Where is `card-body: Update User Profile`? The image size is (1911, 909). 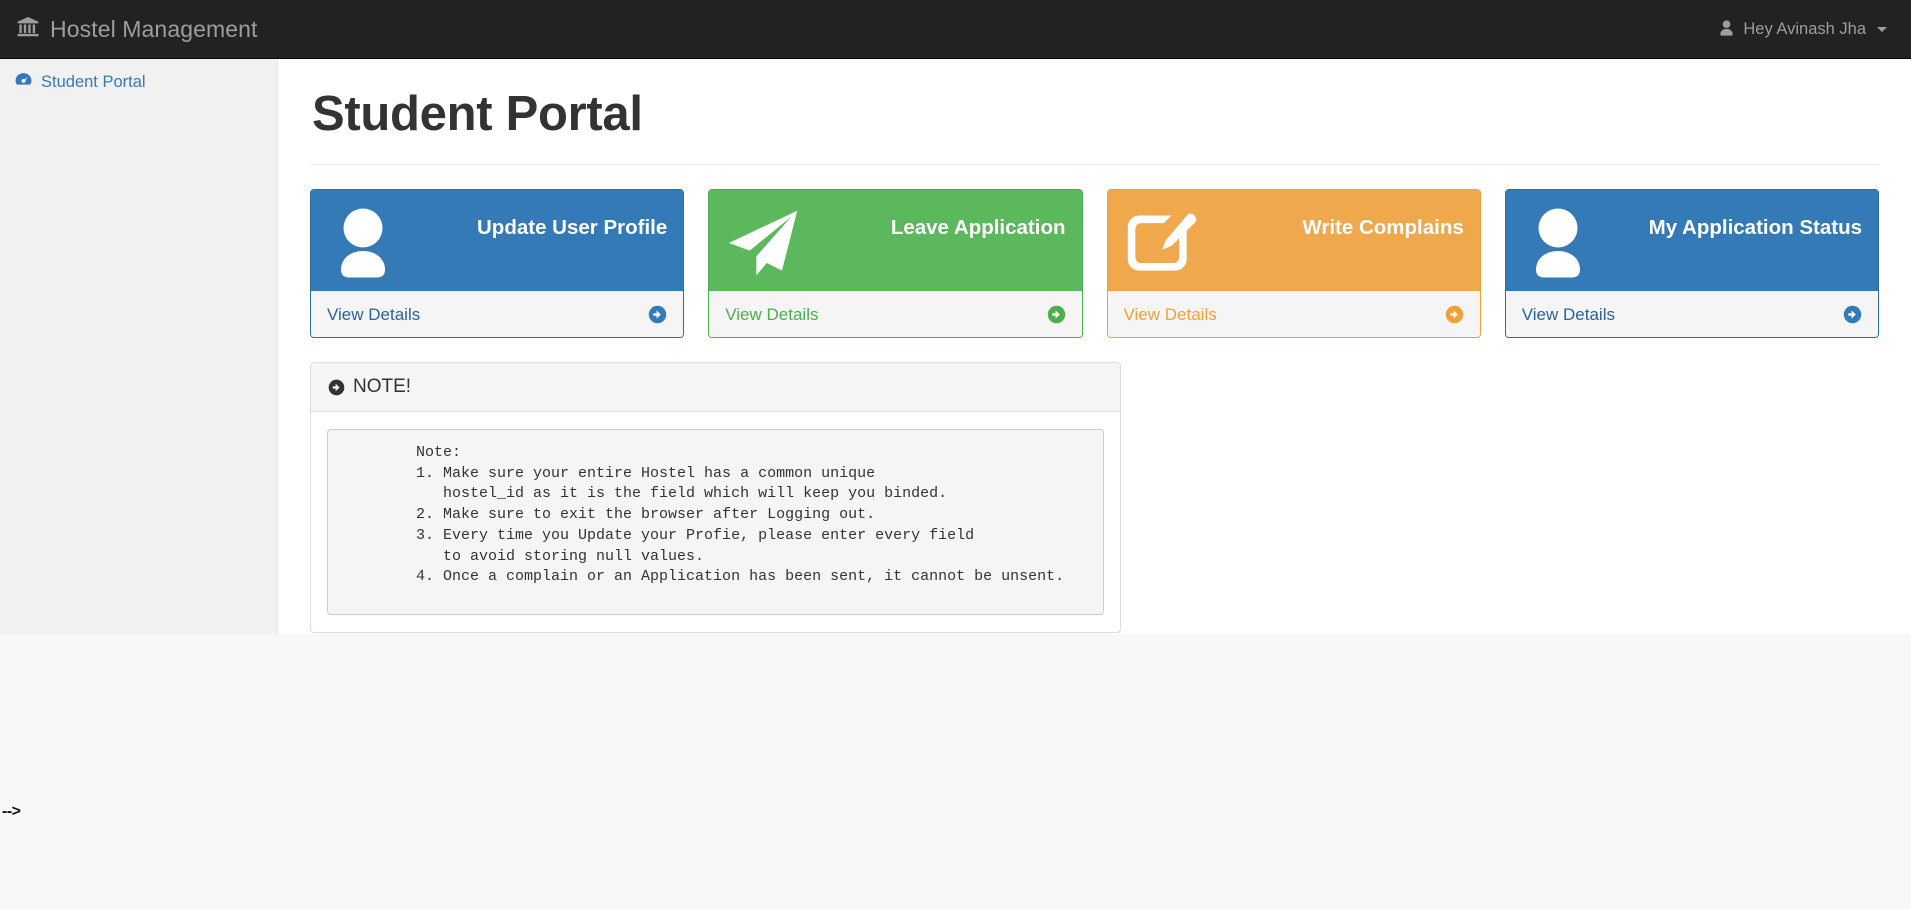 card-body: Update User Profile is located at coordinates (497, 240).